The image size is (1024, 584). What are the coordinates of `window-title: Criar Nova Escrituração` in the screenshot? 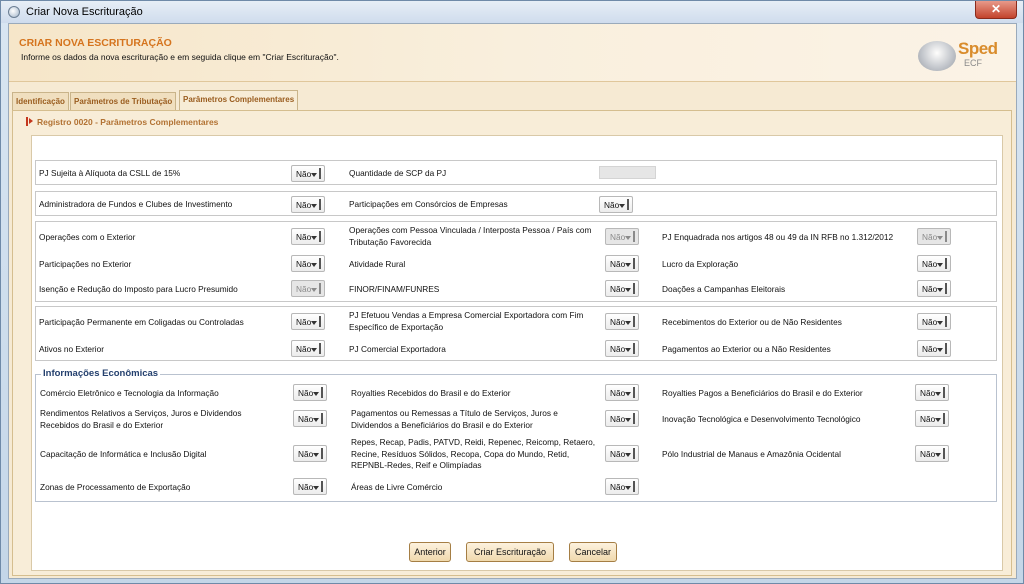 It's located at (84, 12).